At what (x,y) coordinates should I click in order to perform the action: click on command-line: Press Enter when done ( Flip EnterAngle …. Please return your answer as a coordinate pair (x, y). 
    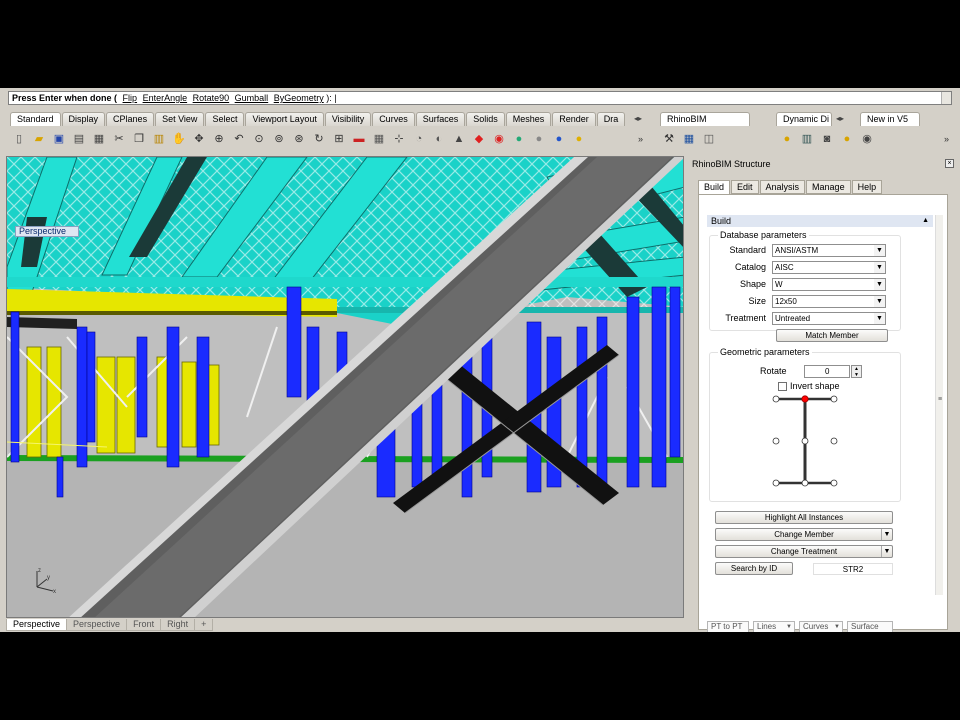
    Looking at the image, I should click on (480, 98).